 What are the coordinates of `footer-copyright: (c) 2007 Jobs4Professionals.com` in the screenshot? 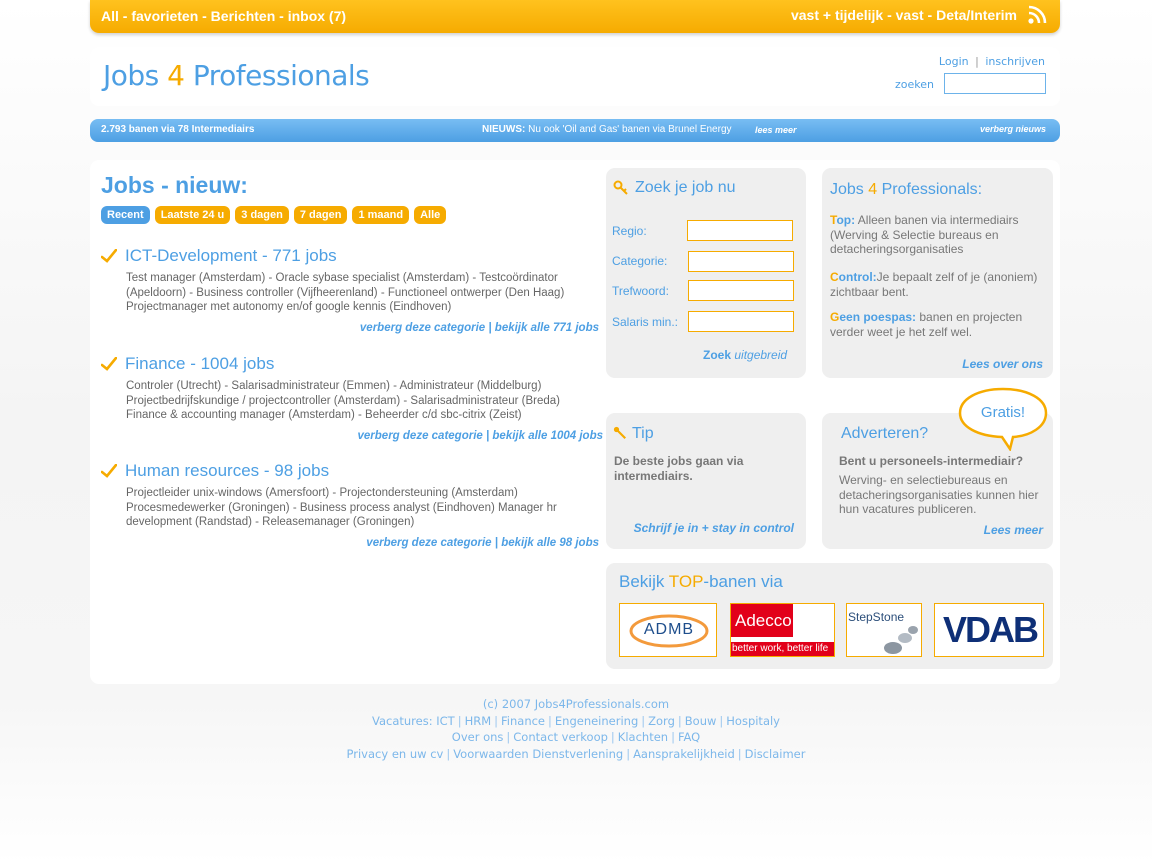 It's located at (576, 704).